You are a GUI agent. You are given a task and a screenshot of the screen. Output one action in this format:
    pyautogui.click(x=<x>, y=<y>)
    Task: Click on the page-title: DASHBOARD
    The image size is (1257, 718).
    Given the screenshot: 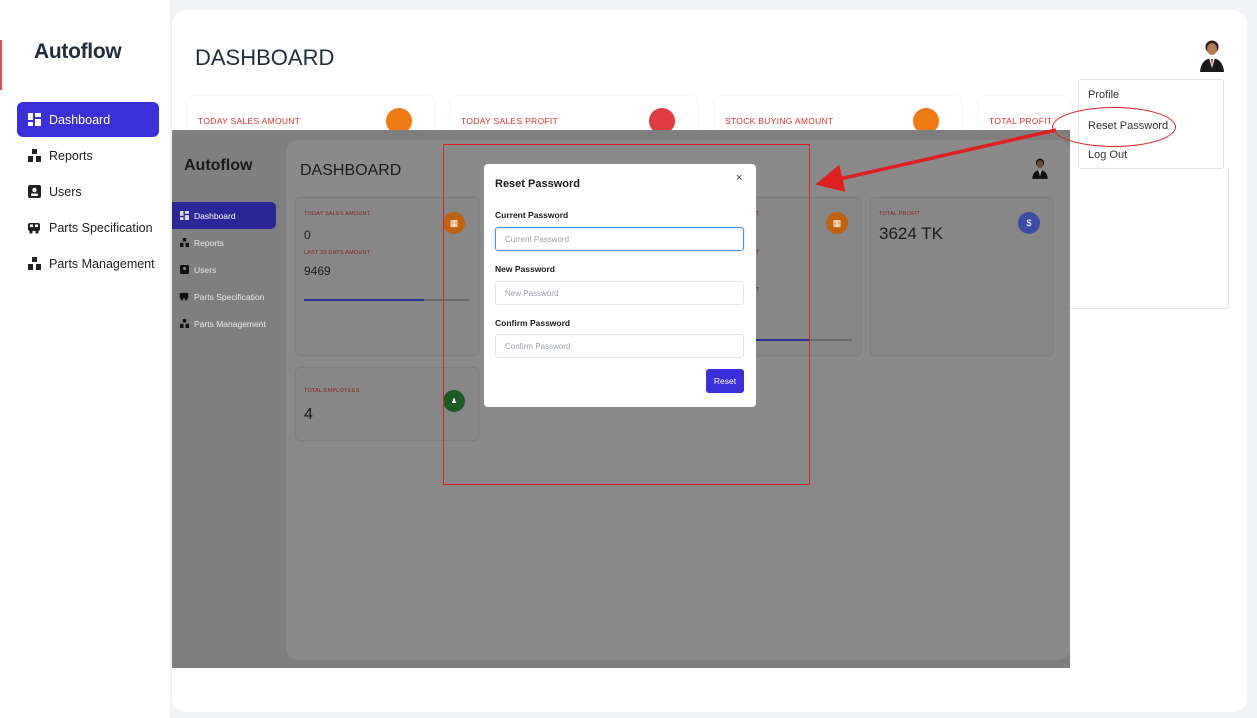 What is the action you would take?
    pyautogui.click(x=265, y=57)
    